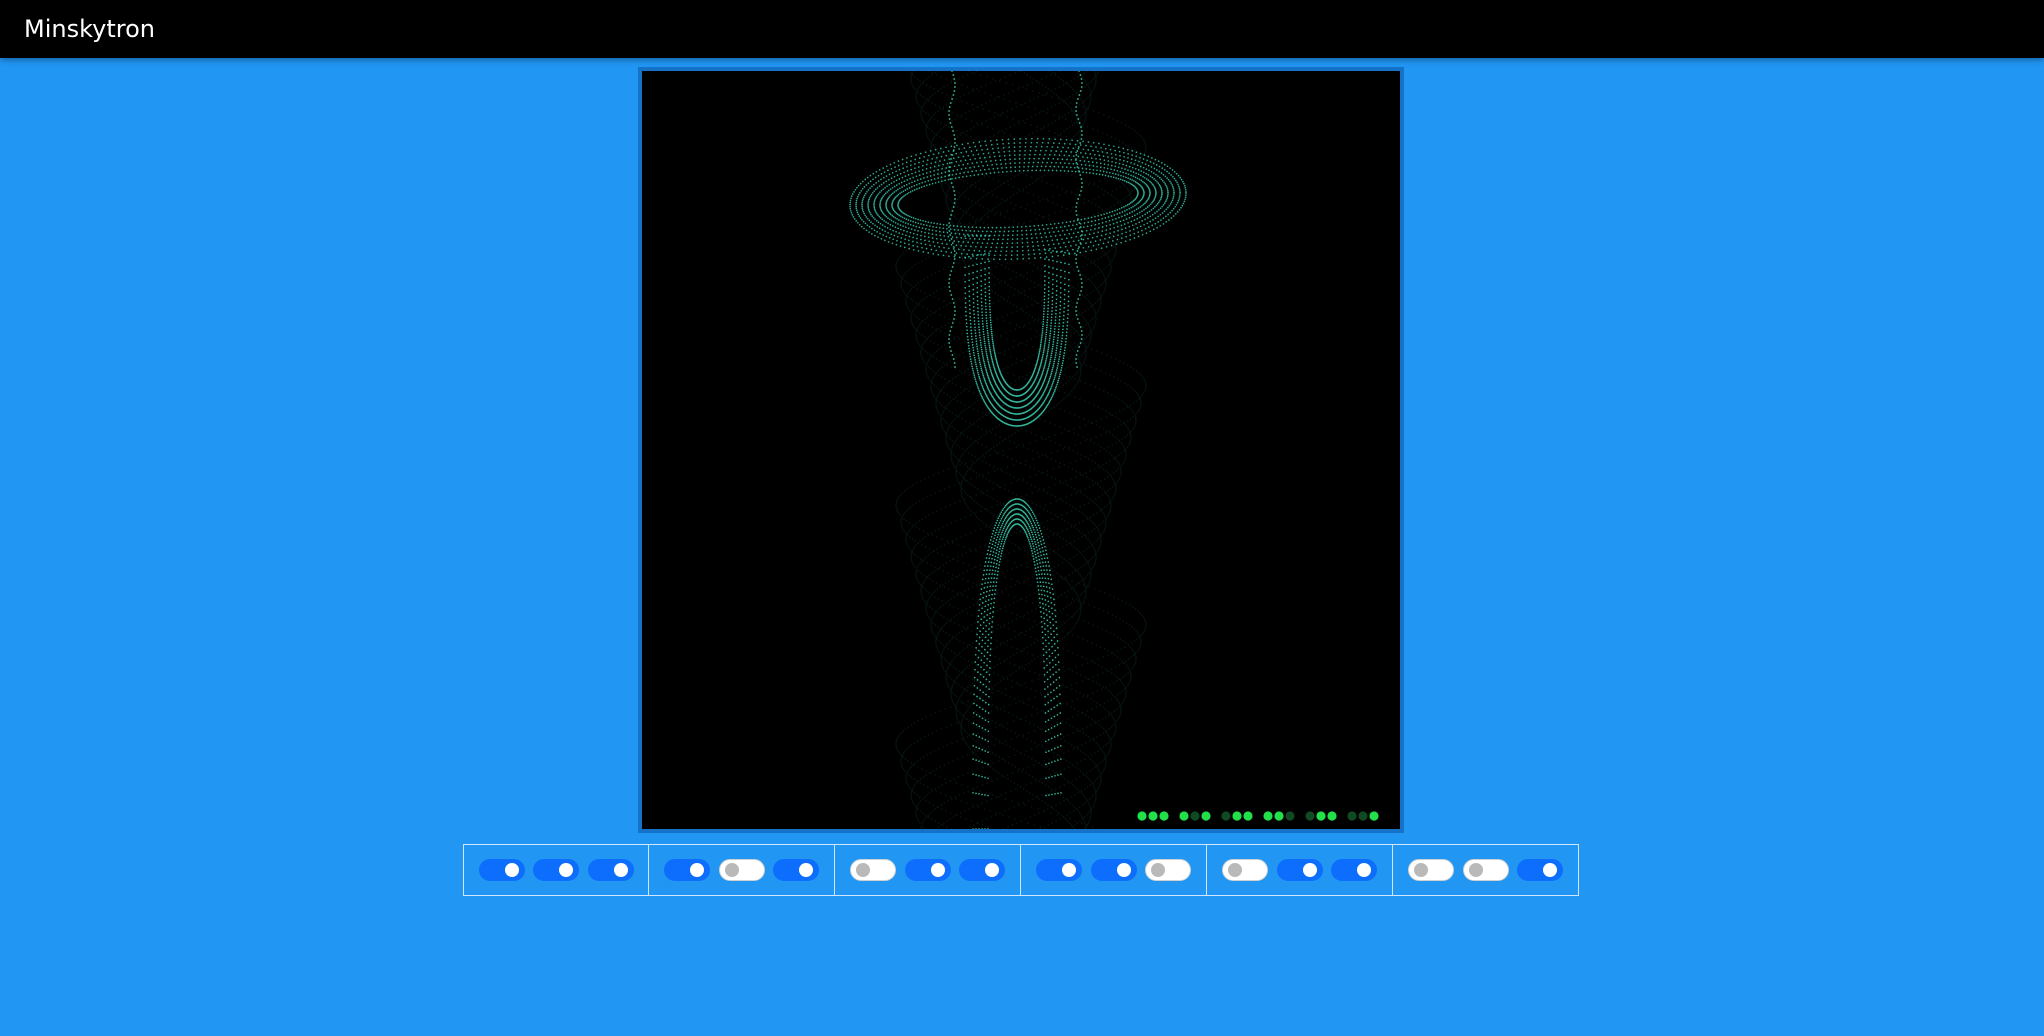 Image resolution: width=2044 pixels, height=1036 pixels. What do you see at coordinates (89, 29) in the screenshot?
I see `app-title: Minskytron` at bounding box center [89, 29].